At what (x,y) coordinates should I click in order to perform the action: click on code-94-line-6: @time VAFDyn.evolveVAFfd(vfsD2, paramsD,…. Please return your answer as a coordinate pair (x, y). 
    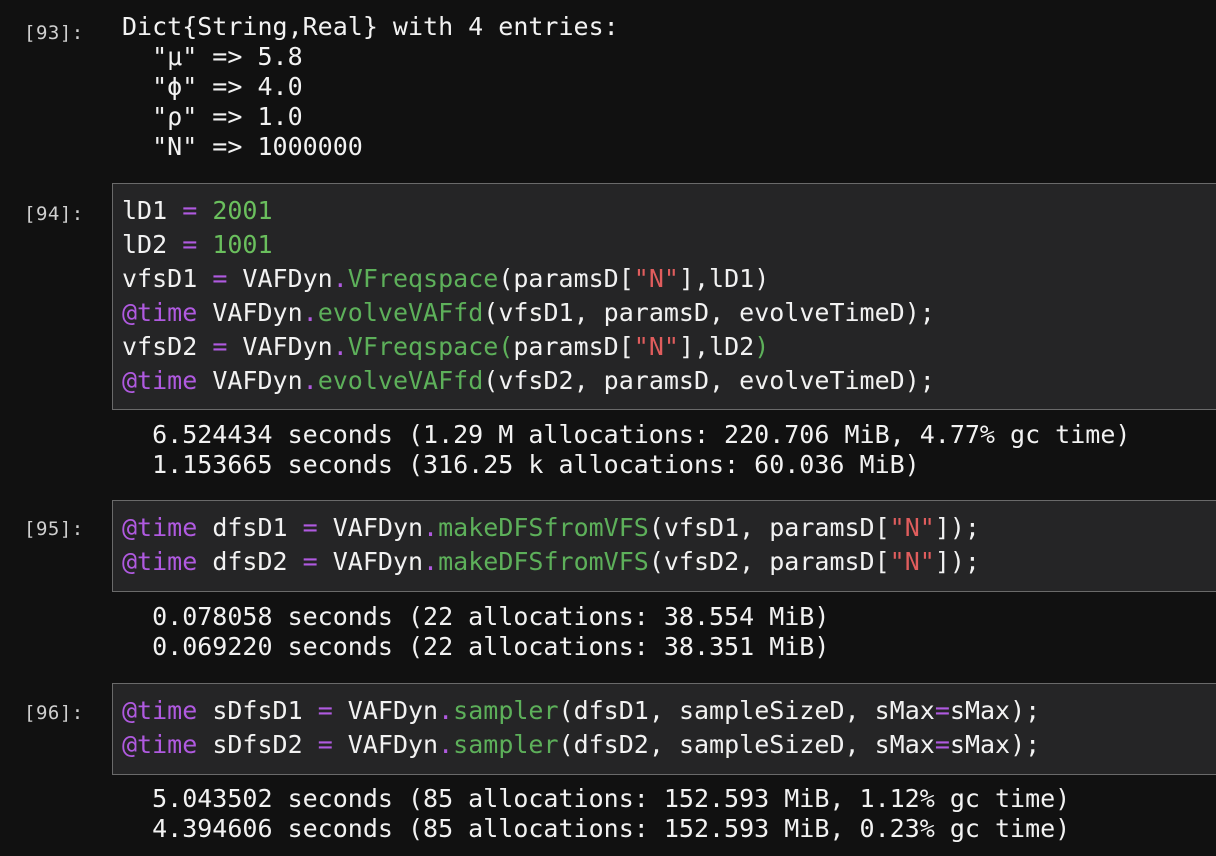
    Looking at the image, I should click on (528, 380).